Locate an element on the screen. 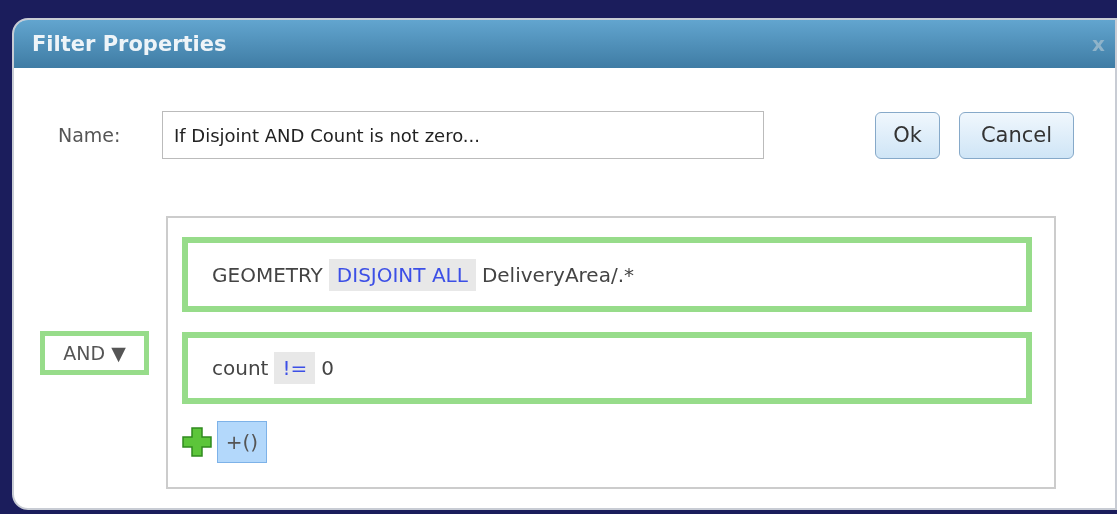 This screenshot has width=1117, height=514. value-text: 0 is located at coordinates (327, 368).